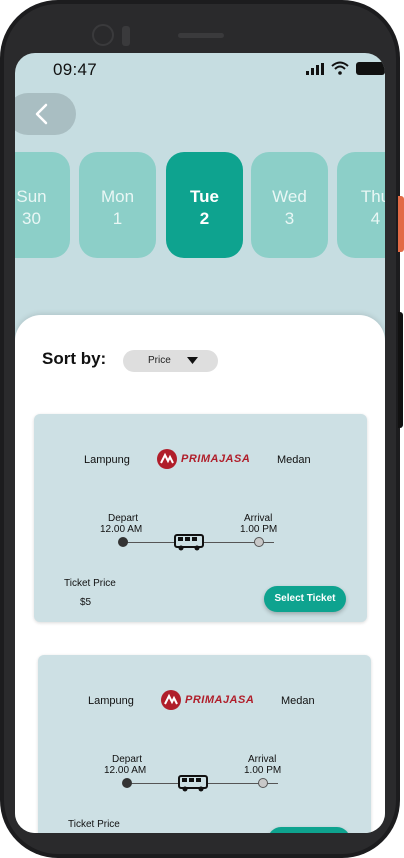 Image resolution: width=404 pixels, height=858 pixels. I want to click on day-card-tue: Tue 2, so click(204, 205).